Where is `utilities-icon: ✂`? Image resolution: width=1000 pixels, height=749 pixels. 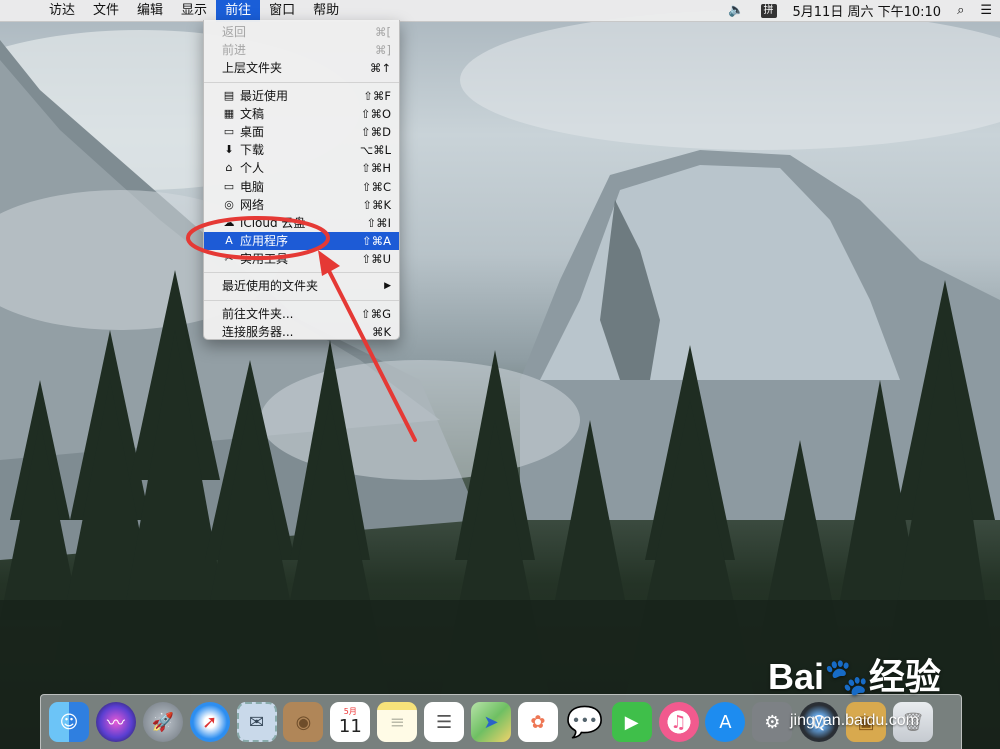
utilities-icon: ✂ is located at coordinates (229, 259).